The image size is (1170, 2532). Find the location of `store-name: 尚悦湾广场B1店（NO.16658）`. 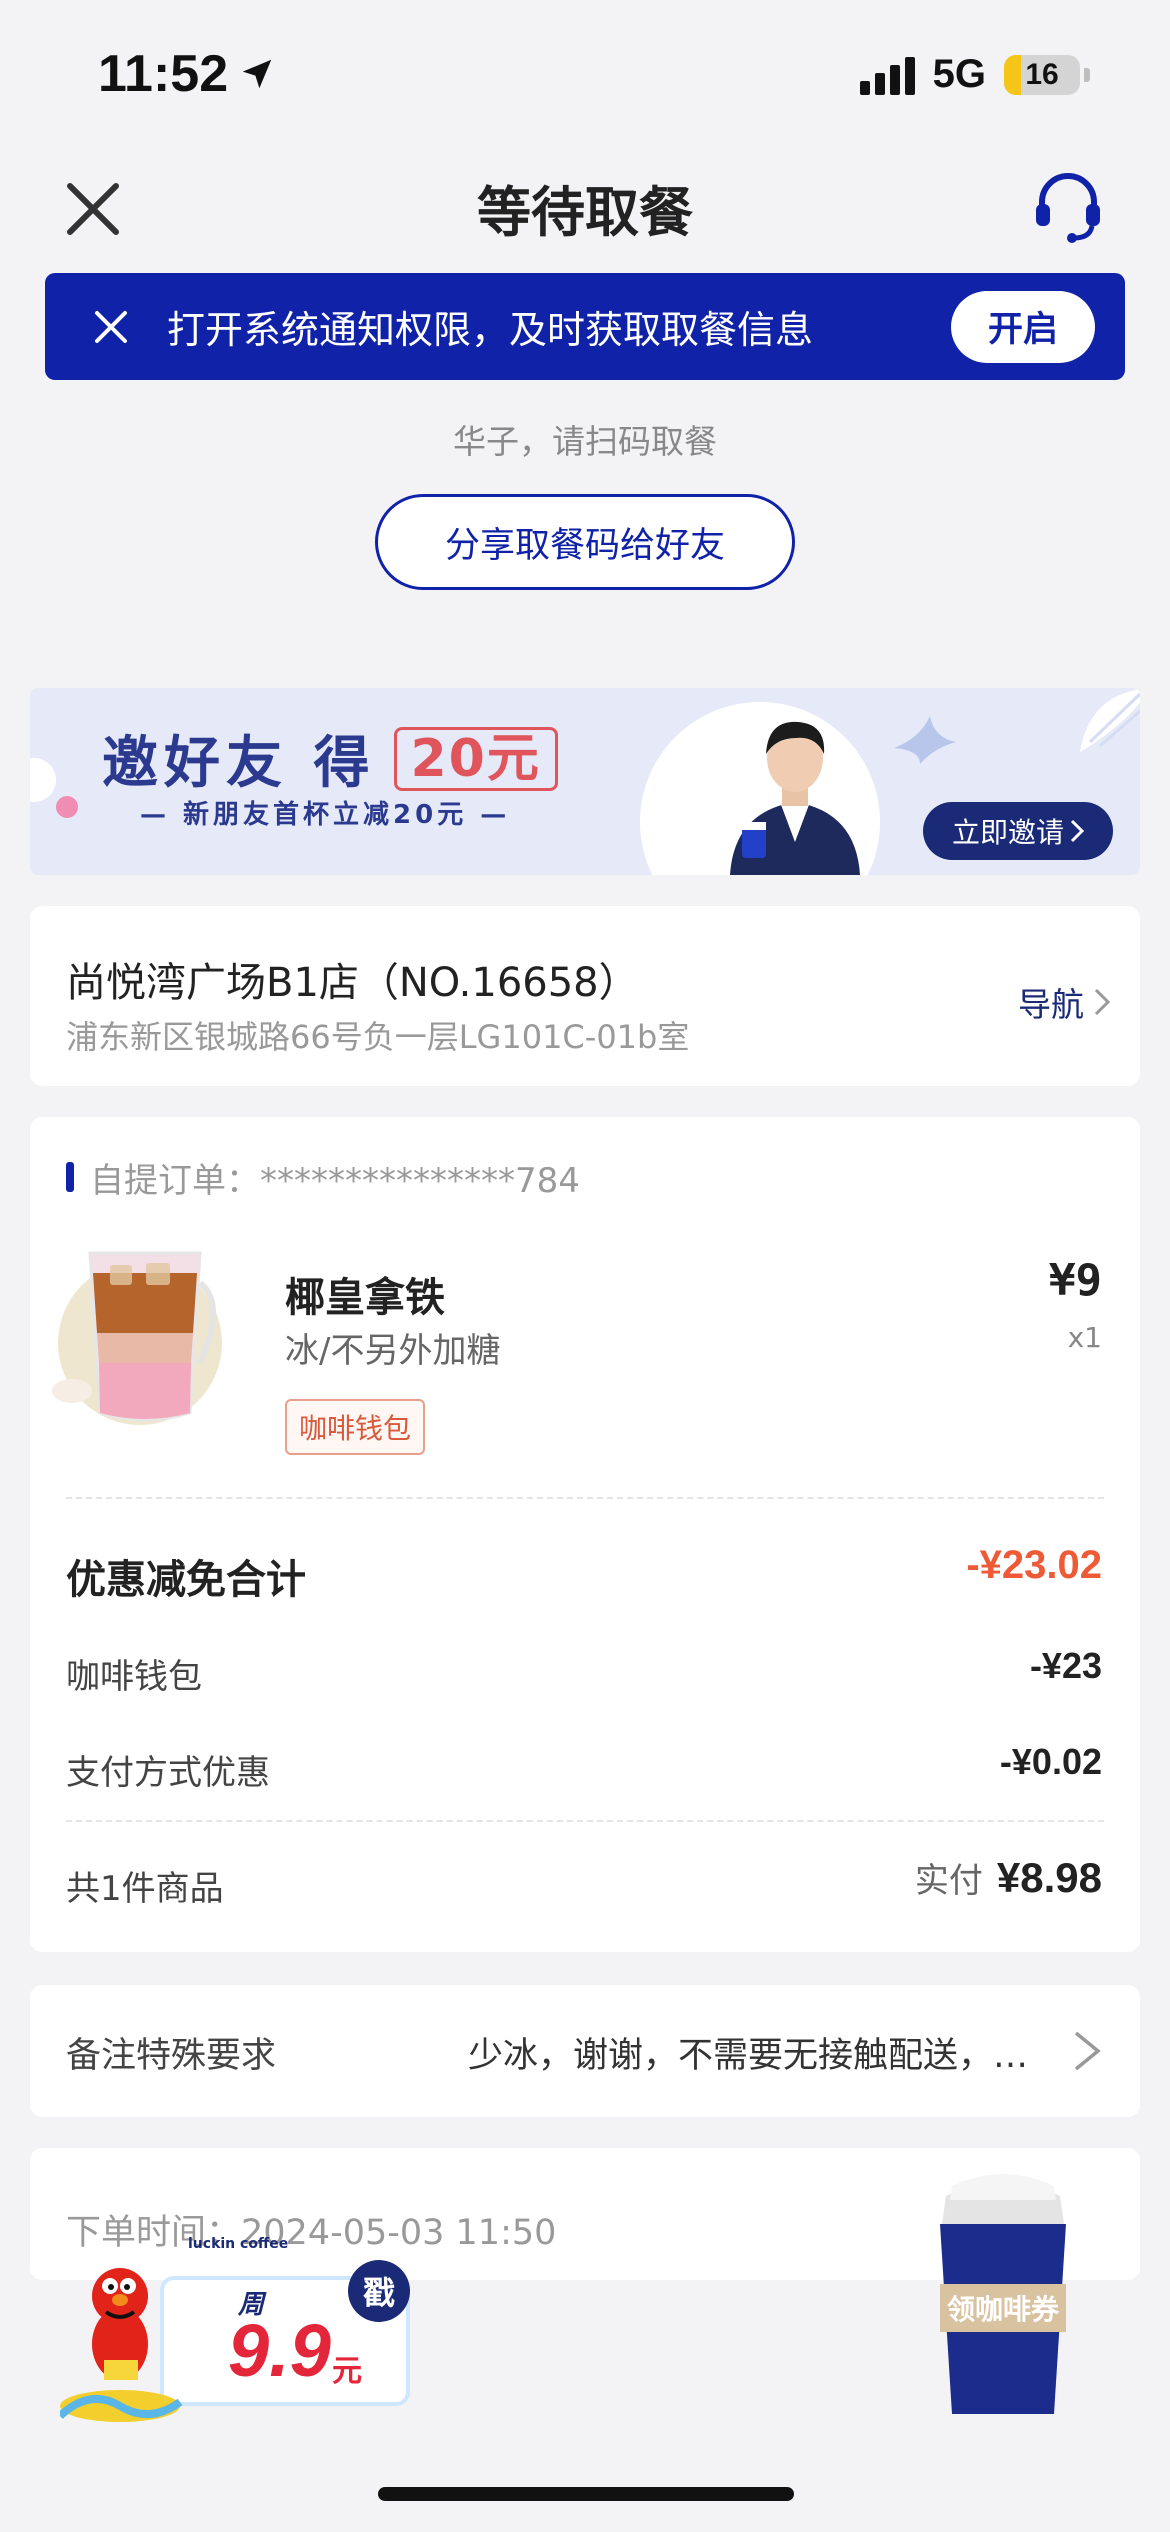

store-name: 尚悦湾广场B1店（NO.16658） is located at coordinates (352, 983).